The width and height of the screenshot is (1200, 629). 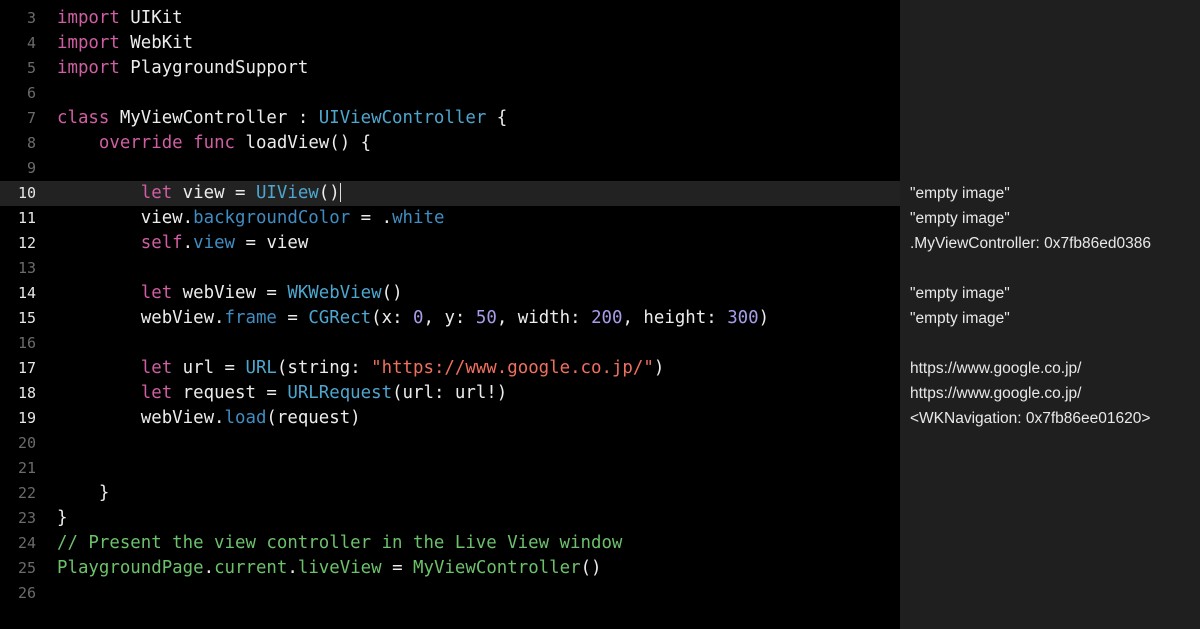 I want to click on string-token: "https://www.google.co.jp/", so click(x=512, y=367).